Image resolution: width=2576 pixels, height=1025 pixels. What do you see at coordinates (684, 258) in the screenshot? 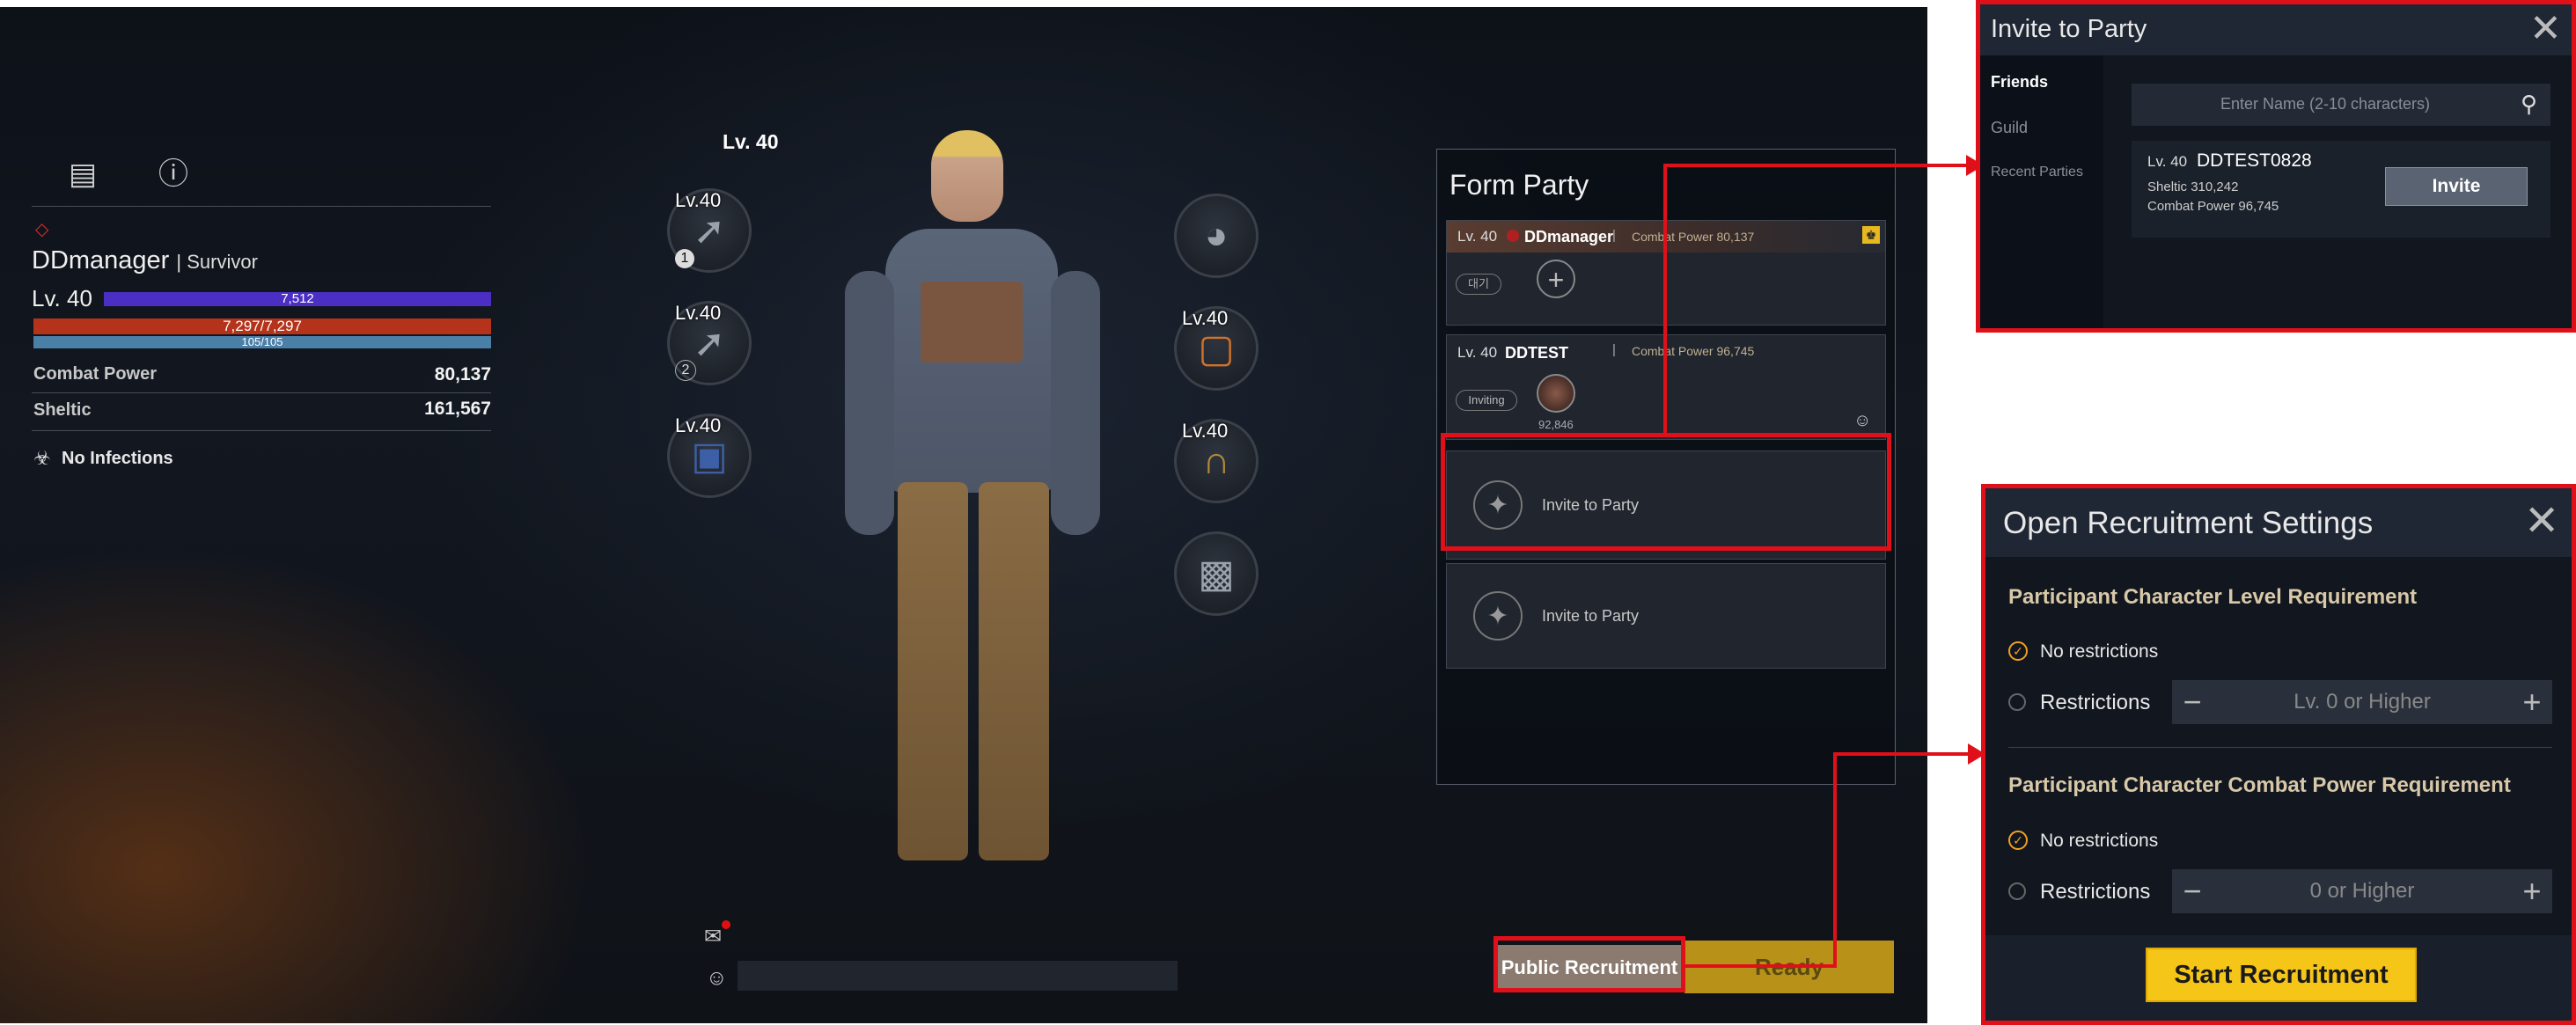
I see `slot-count: 1` at bounding box center [684, 258].